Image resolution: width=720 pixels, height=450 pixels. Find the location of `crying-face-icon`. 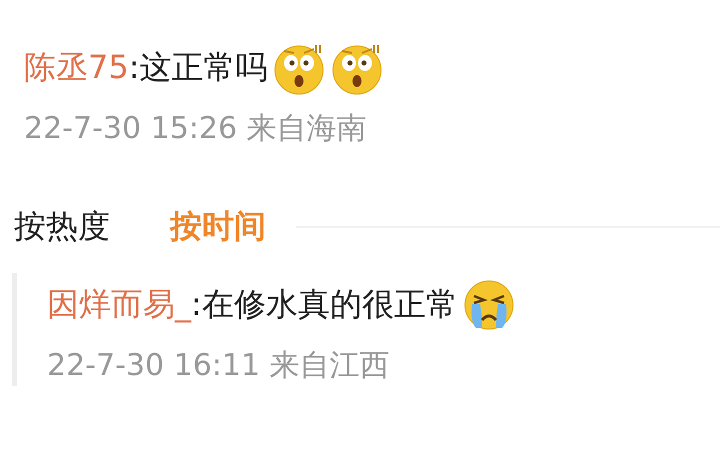

crying-face-icon is located at coordinates (489, 305).